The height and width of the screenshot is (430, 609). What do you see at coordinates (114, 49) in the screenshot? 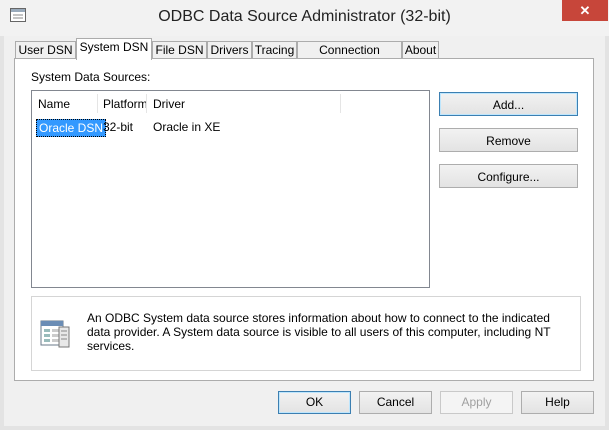
I see `tab-system-dsn: System DSN` at bounding box center [114, 49].